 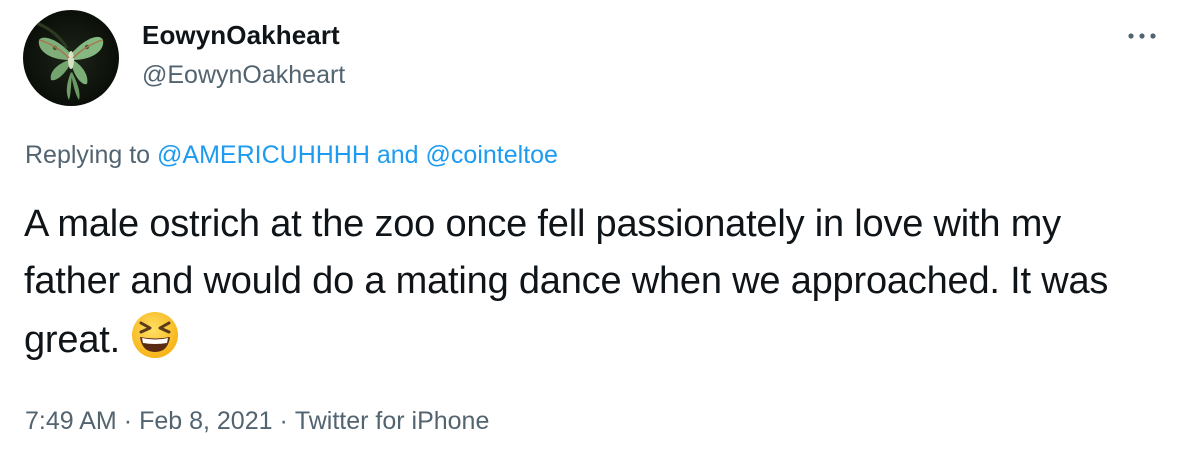 I want to click on luna-moth-icon, so click(x=65, y=59).